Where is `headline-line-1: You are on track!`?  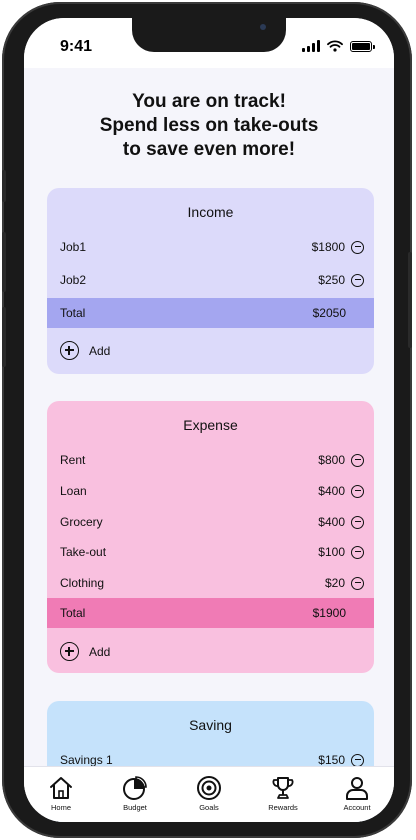 headline-line-1: You are on track! is located at coordinates (209, 101).